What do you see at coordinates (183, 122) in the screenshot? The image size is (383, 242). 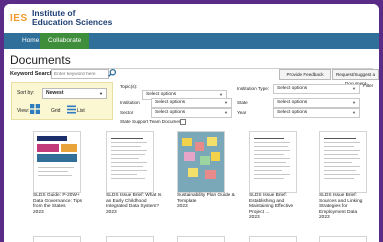 I see `state-support-team-checkbox` at bounding box center [183, 122].